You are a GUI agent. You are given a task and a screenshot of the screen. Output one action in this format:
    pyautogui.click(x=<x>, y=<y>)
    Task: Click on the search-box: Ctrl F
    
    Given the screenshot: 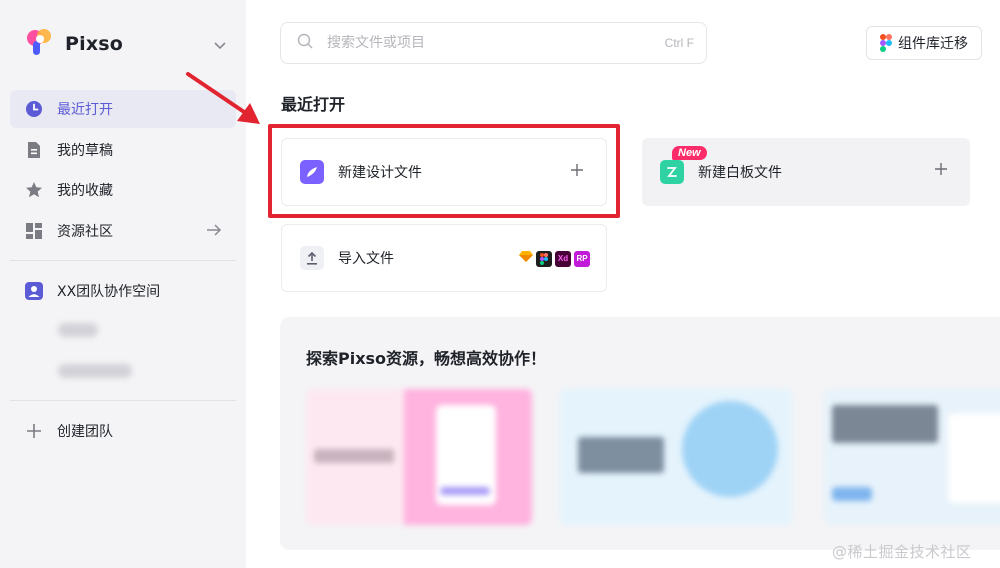 What is the action you would take?
    pyautogui.click(x=493, y=43)
    